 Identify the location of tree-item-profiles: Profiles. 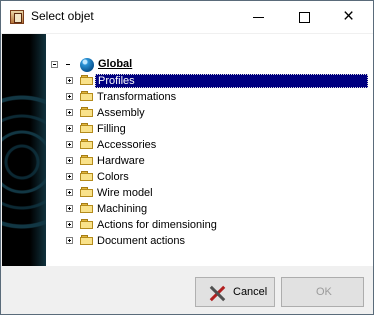
(209, 81).